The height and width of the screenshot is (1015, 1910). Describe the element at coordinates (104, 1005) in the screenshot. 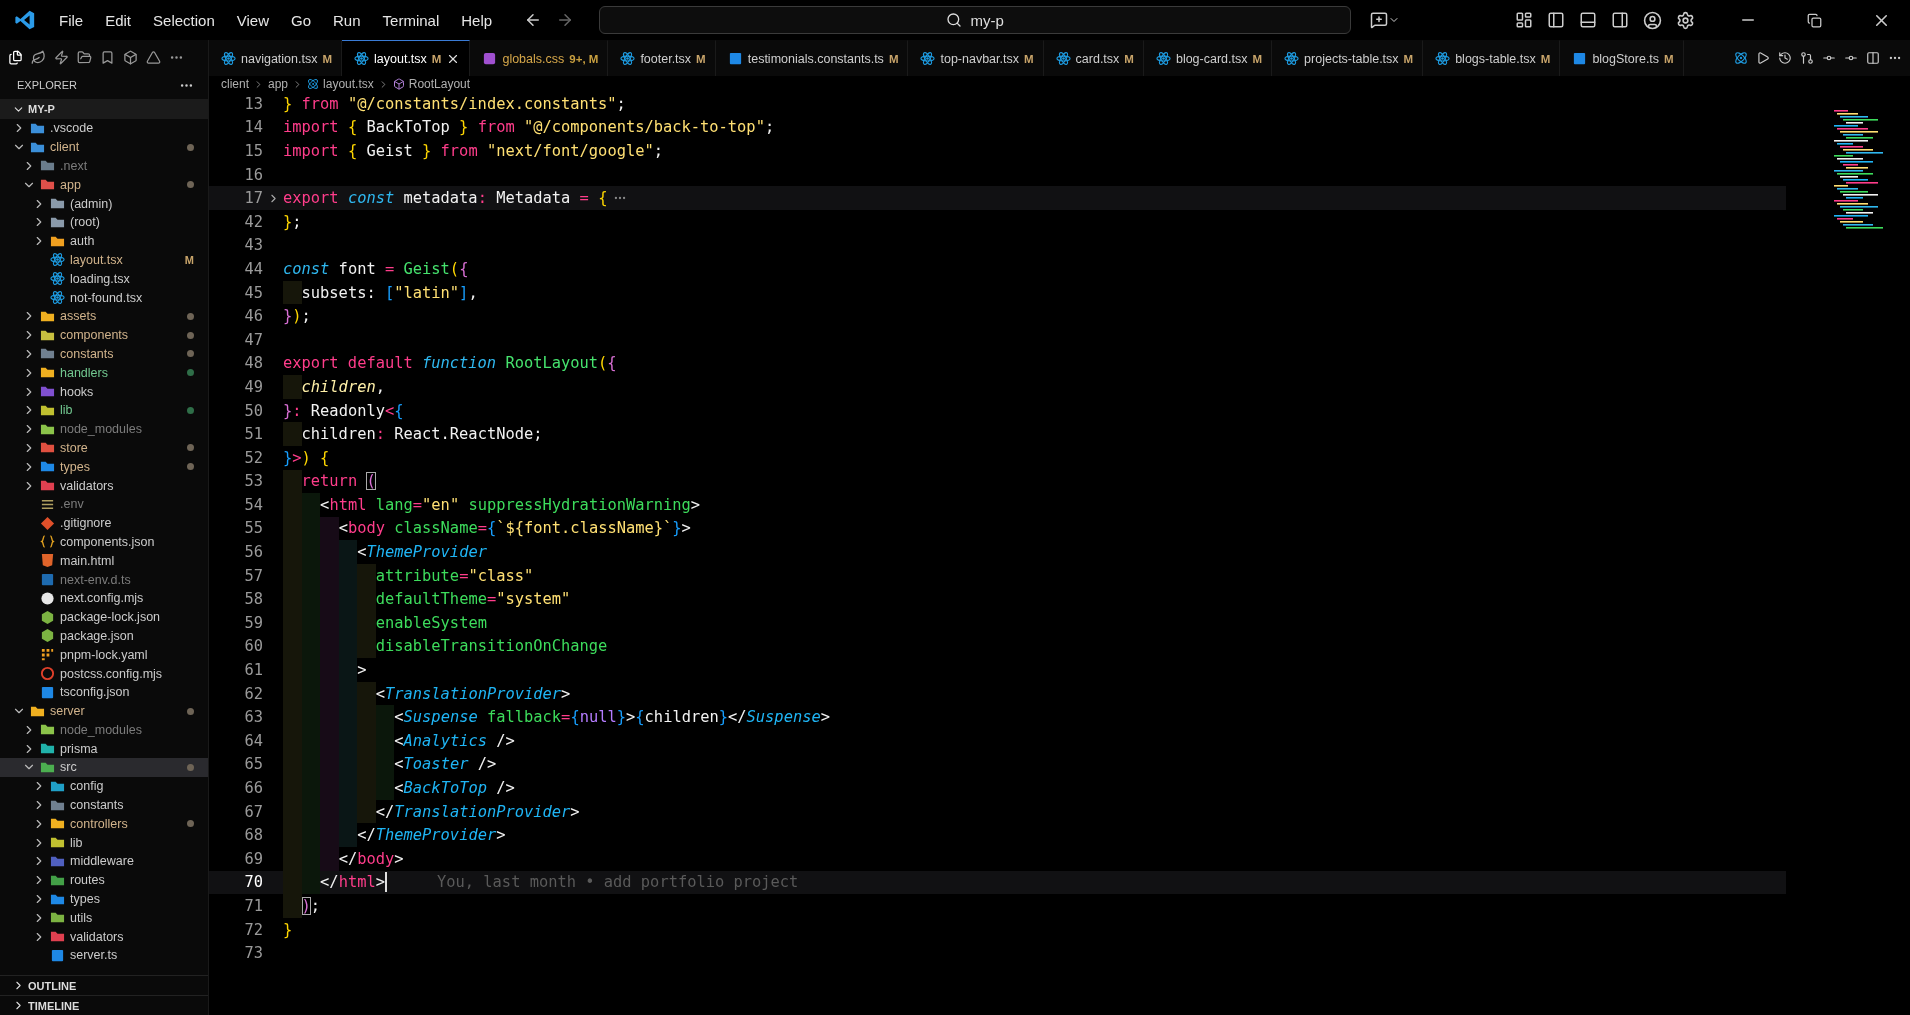

I see `panel-header: TIMELINE` at that location.